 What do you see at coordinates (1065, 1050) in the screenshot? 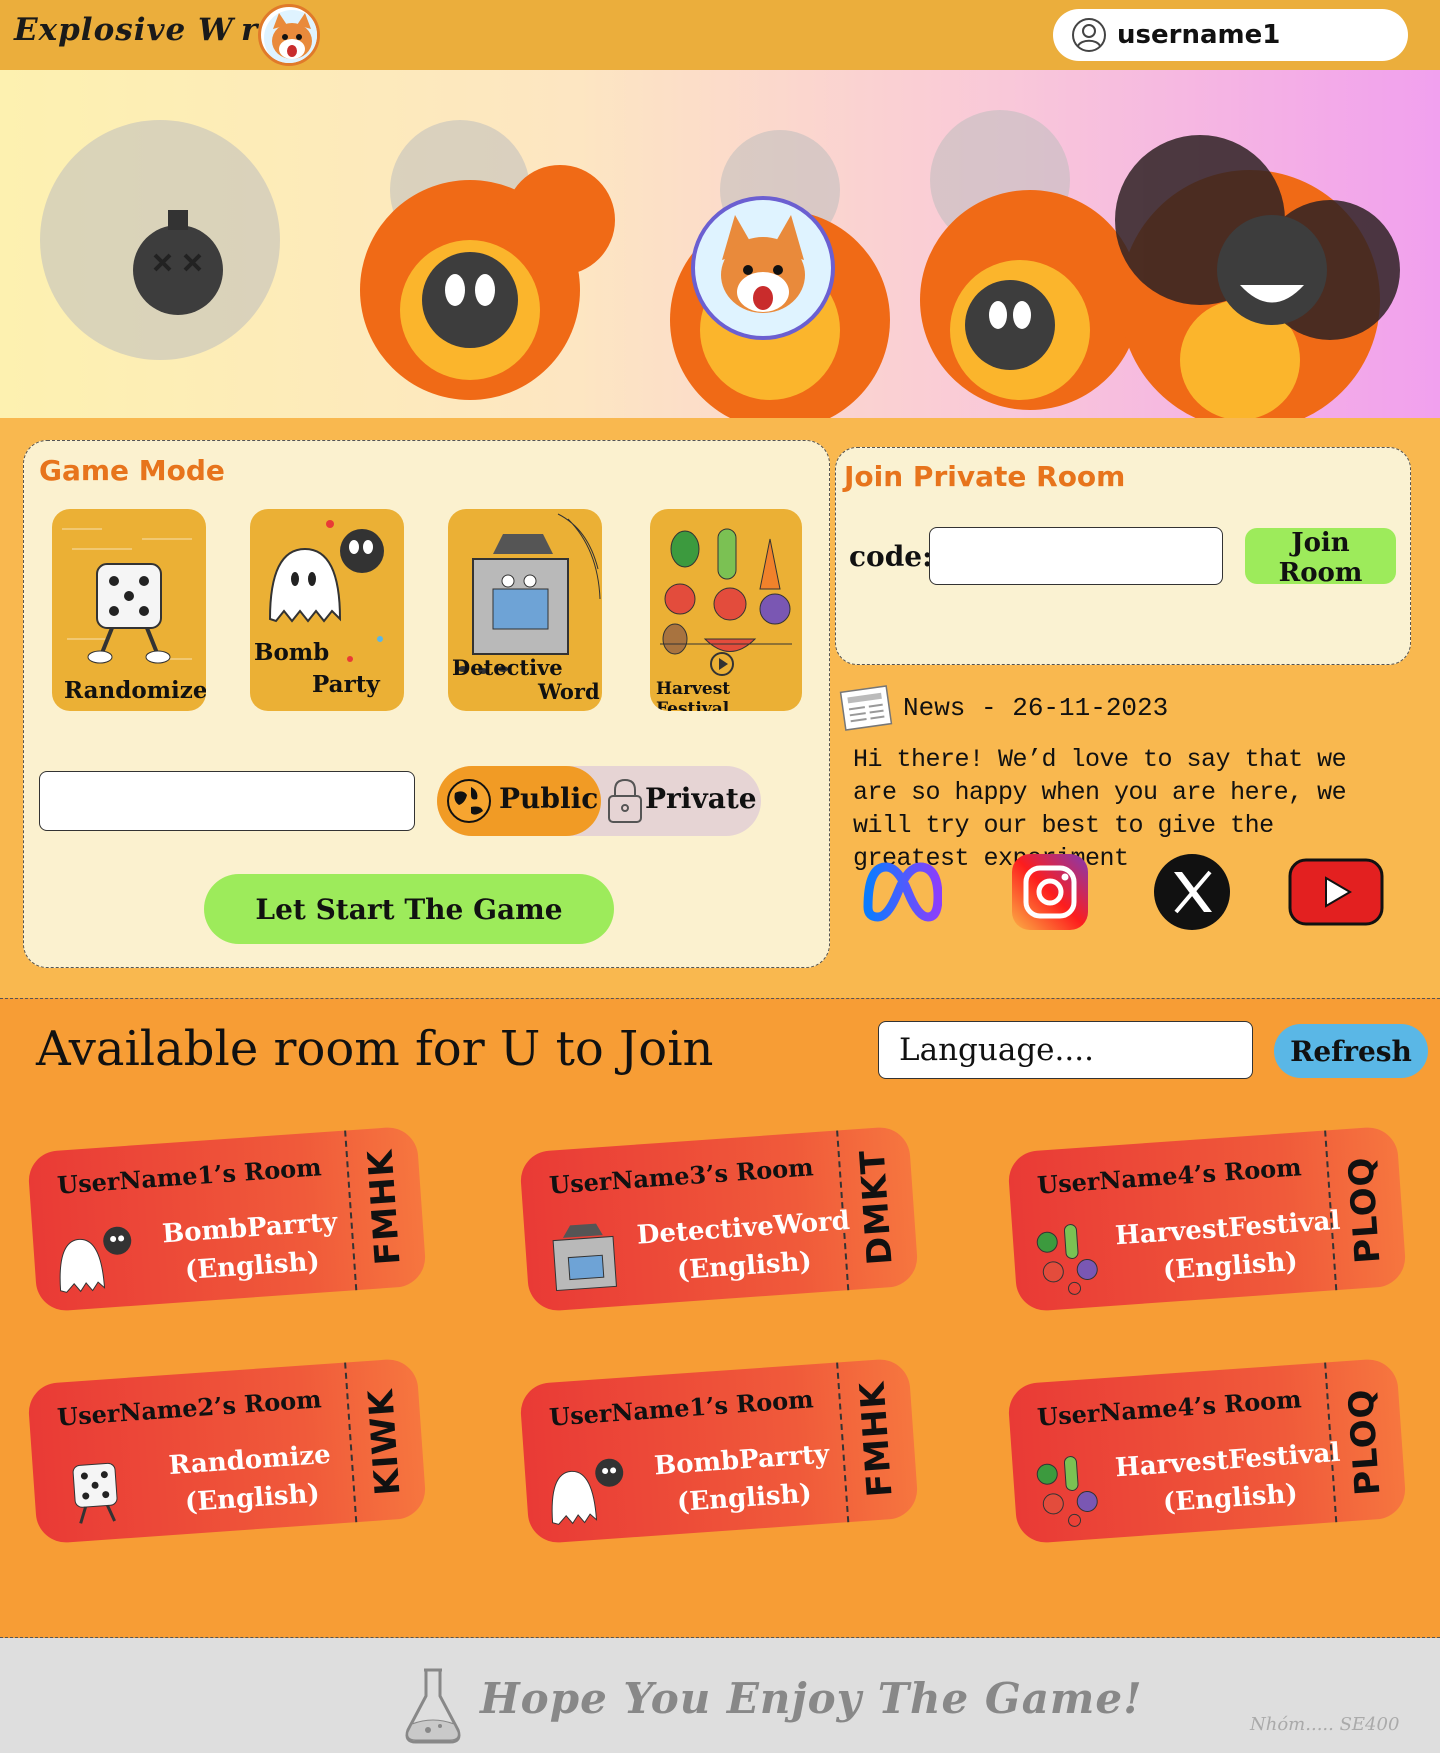
I see `language-filter-input` at bounding box center [1065, 1050].